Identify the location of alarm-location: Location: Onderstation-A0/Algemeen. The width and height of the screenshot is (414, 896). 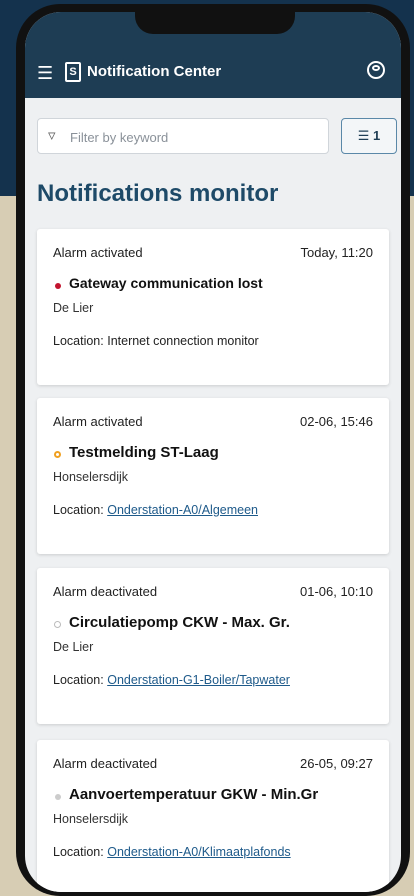
(155, 510).